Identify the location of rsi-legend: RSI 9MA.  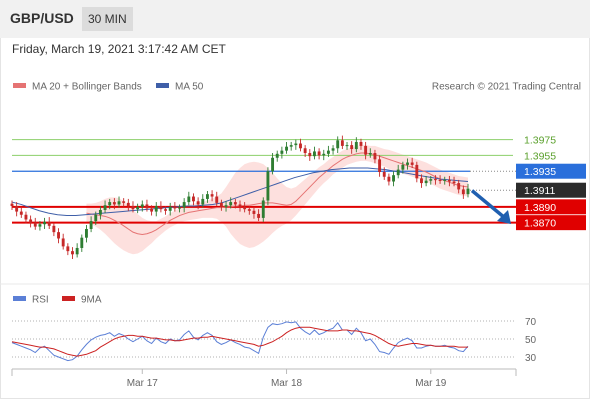
(57, 300).